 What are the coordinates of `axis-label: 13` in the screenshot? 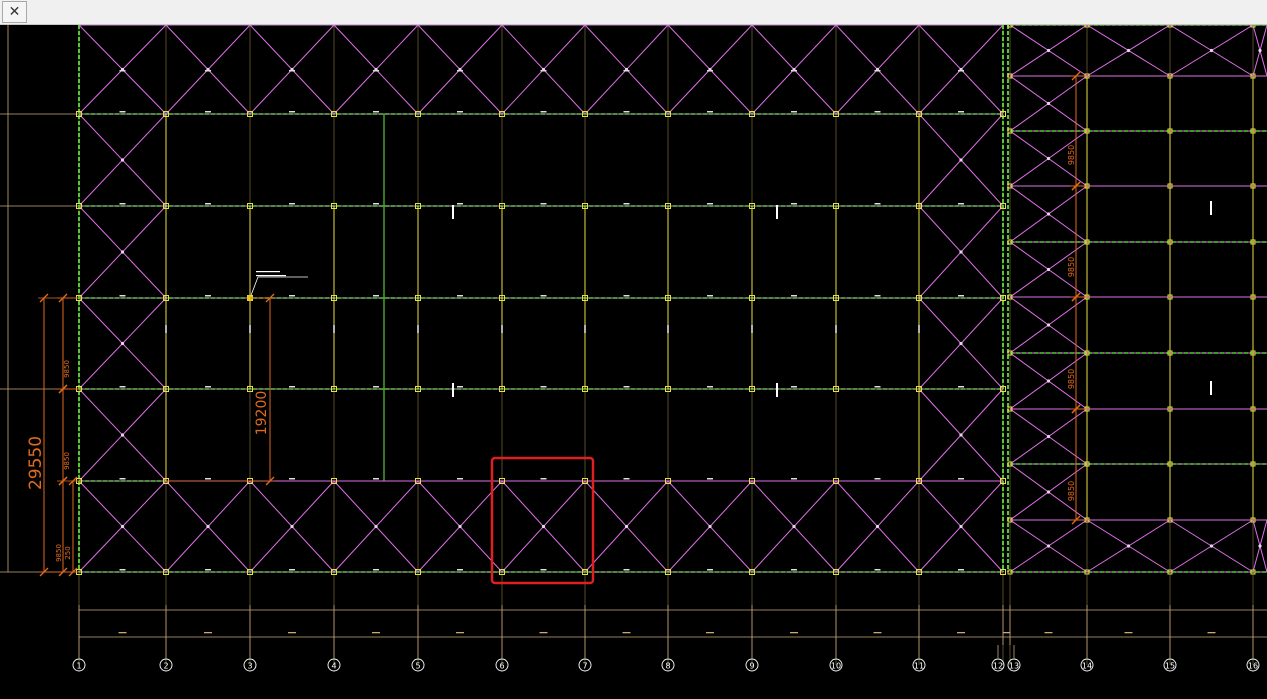 It's located at (1014, 666).